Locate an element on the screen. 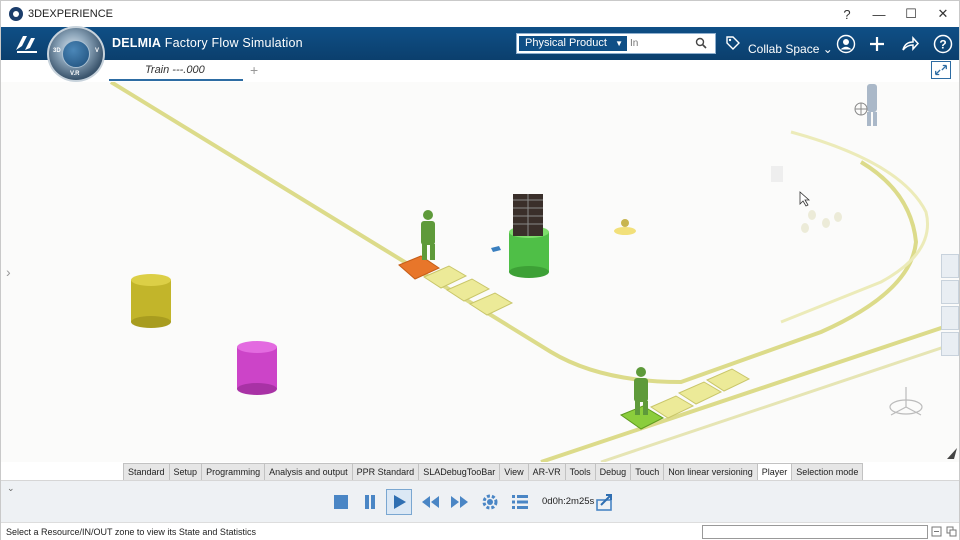  chevron-down-icon: ▼ is located at coordinates (619, 43).